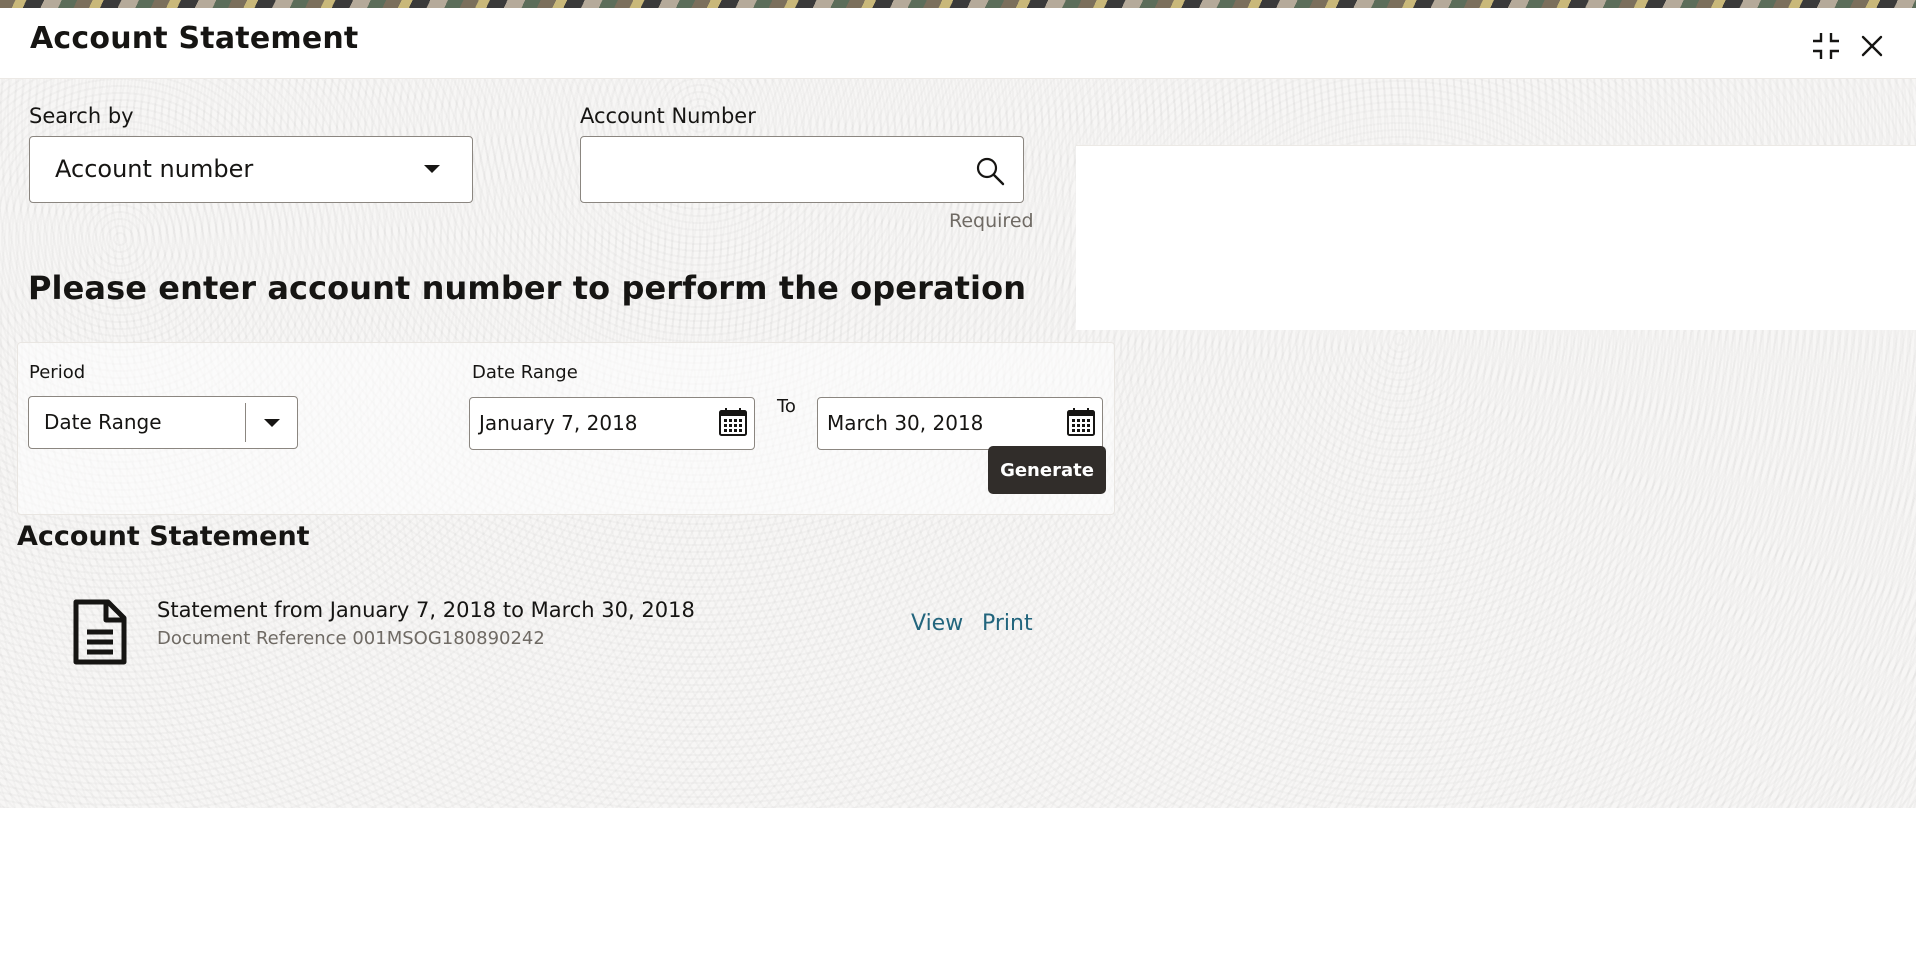 This screenshot has height=967, width=1916. I want to click on blank-area, so click(1496, 237).